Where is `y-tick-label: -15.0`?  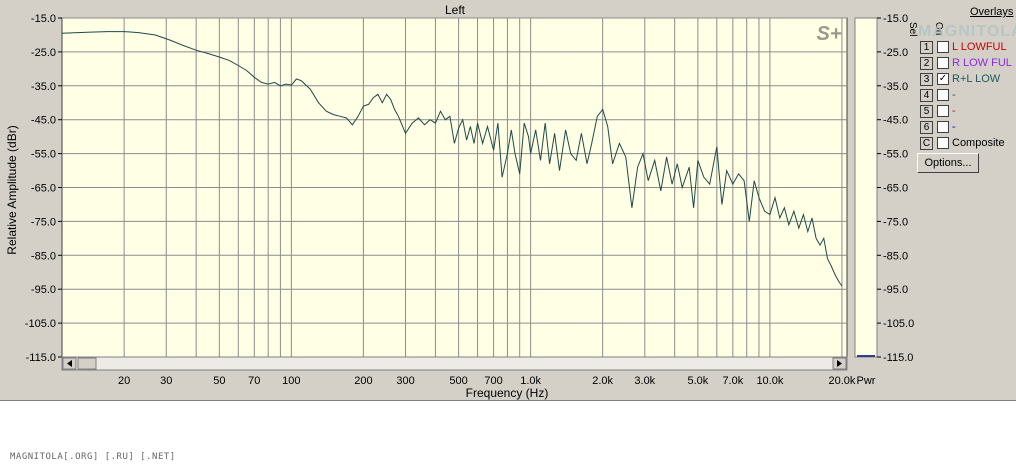
y-tick-label: -15.0 is located at coordinates (43, 19).